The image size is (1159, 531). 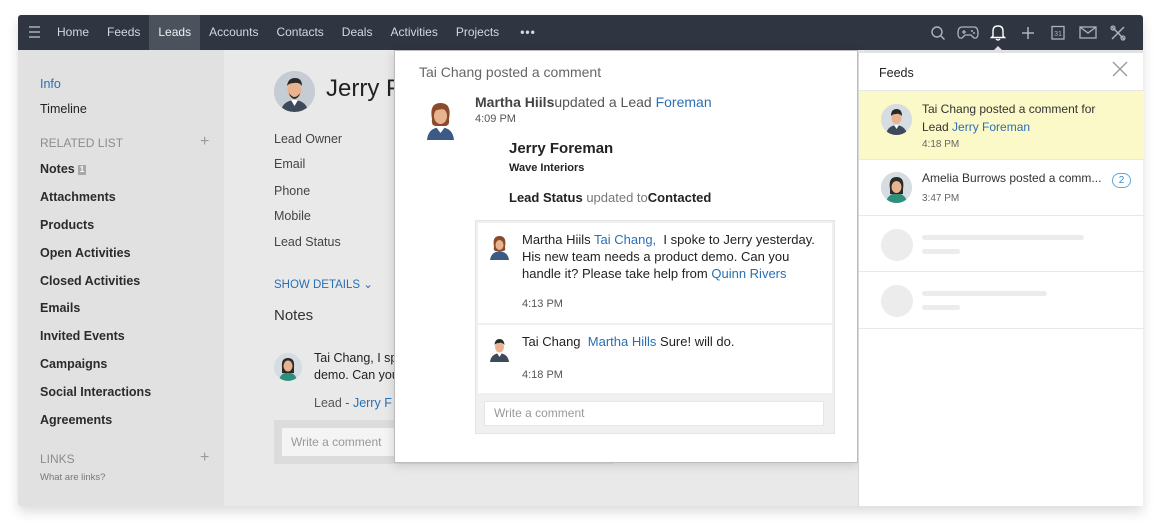 I want to click on links-hint-link: What are links?, so click(x=72, y=477).